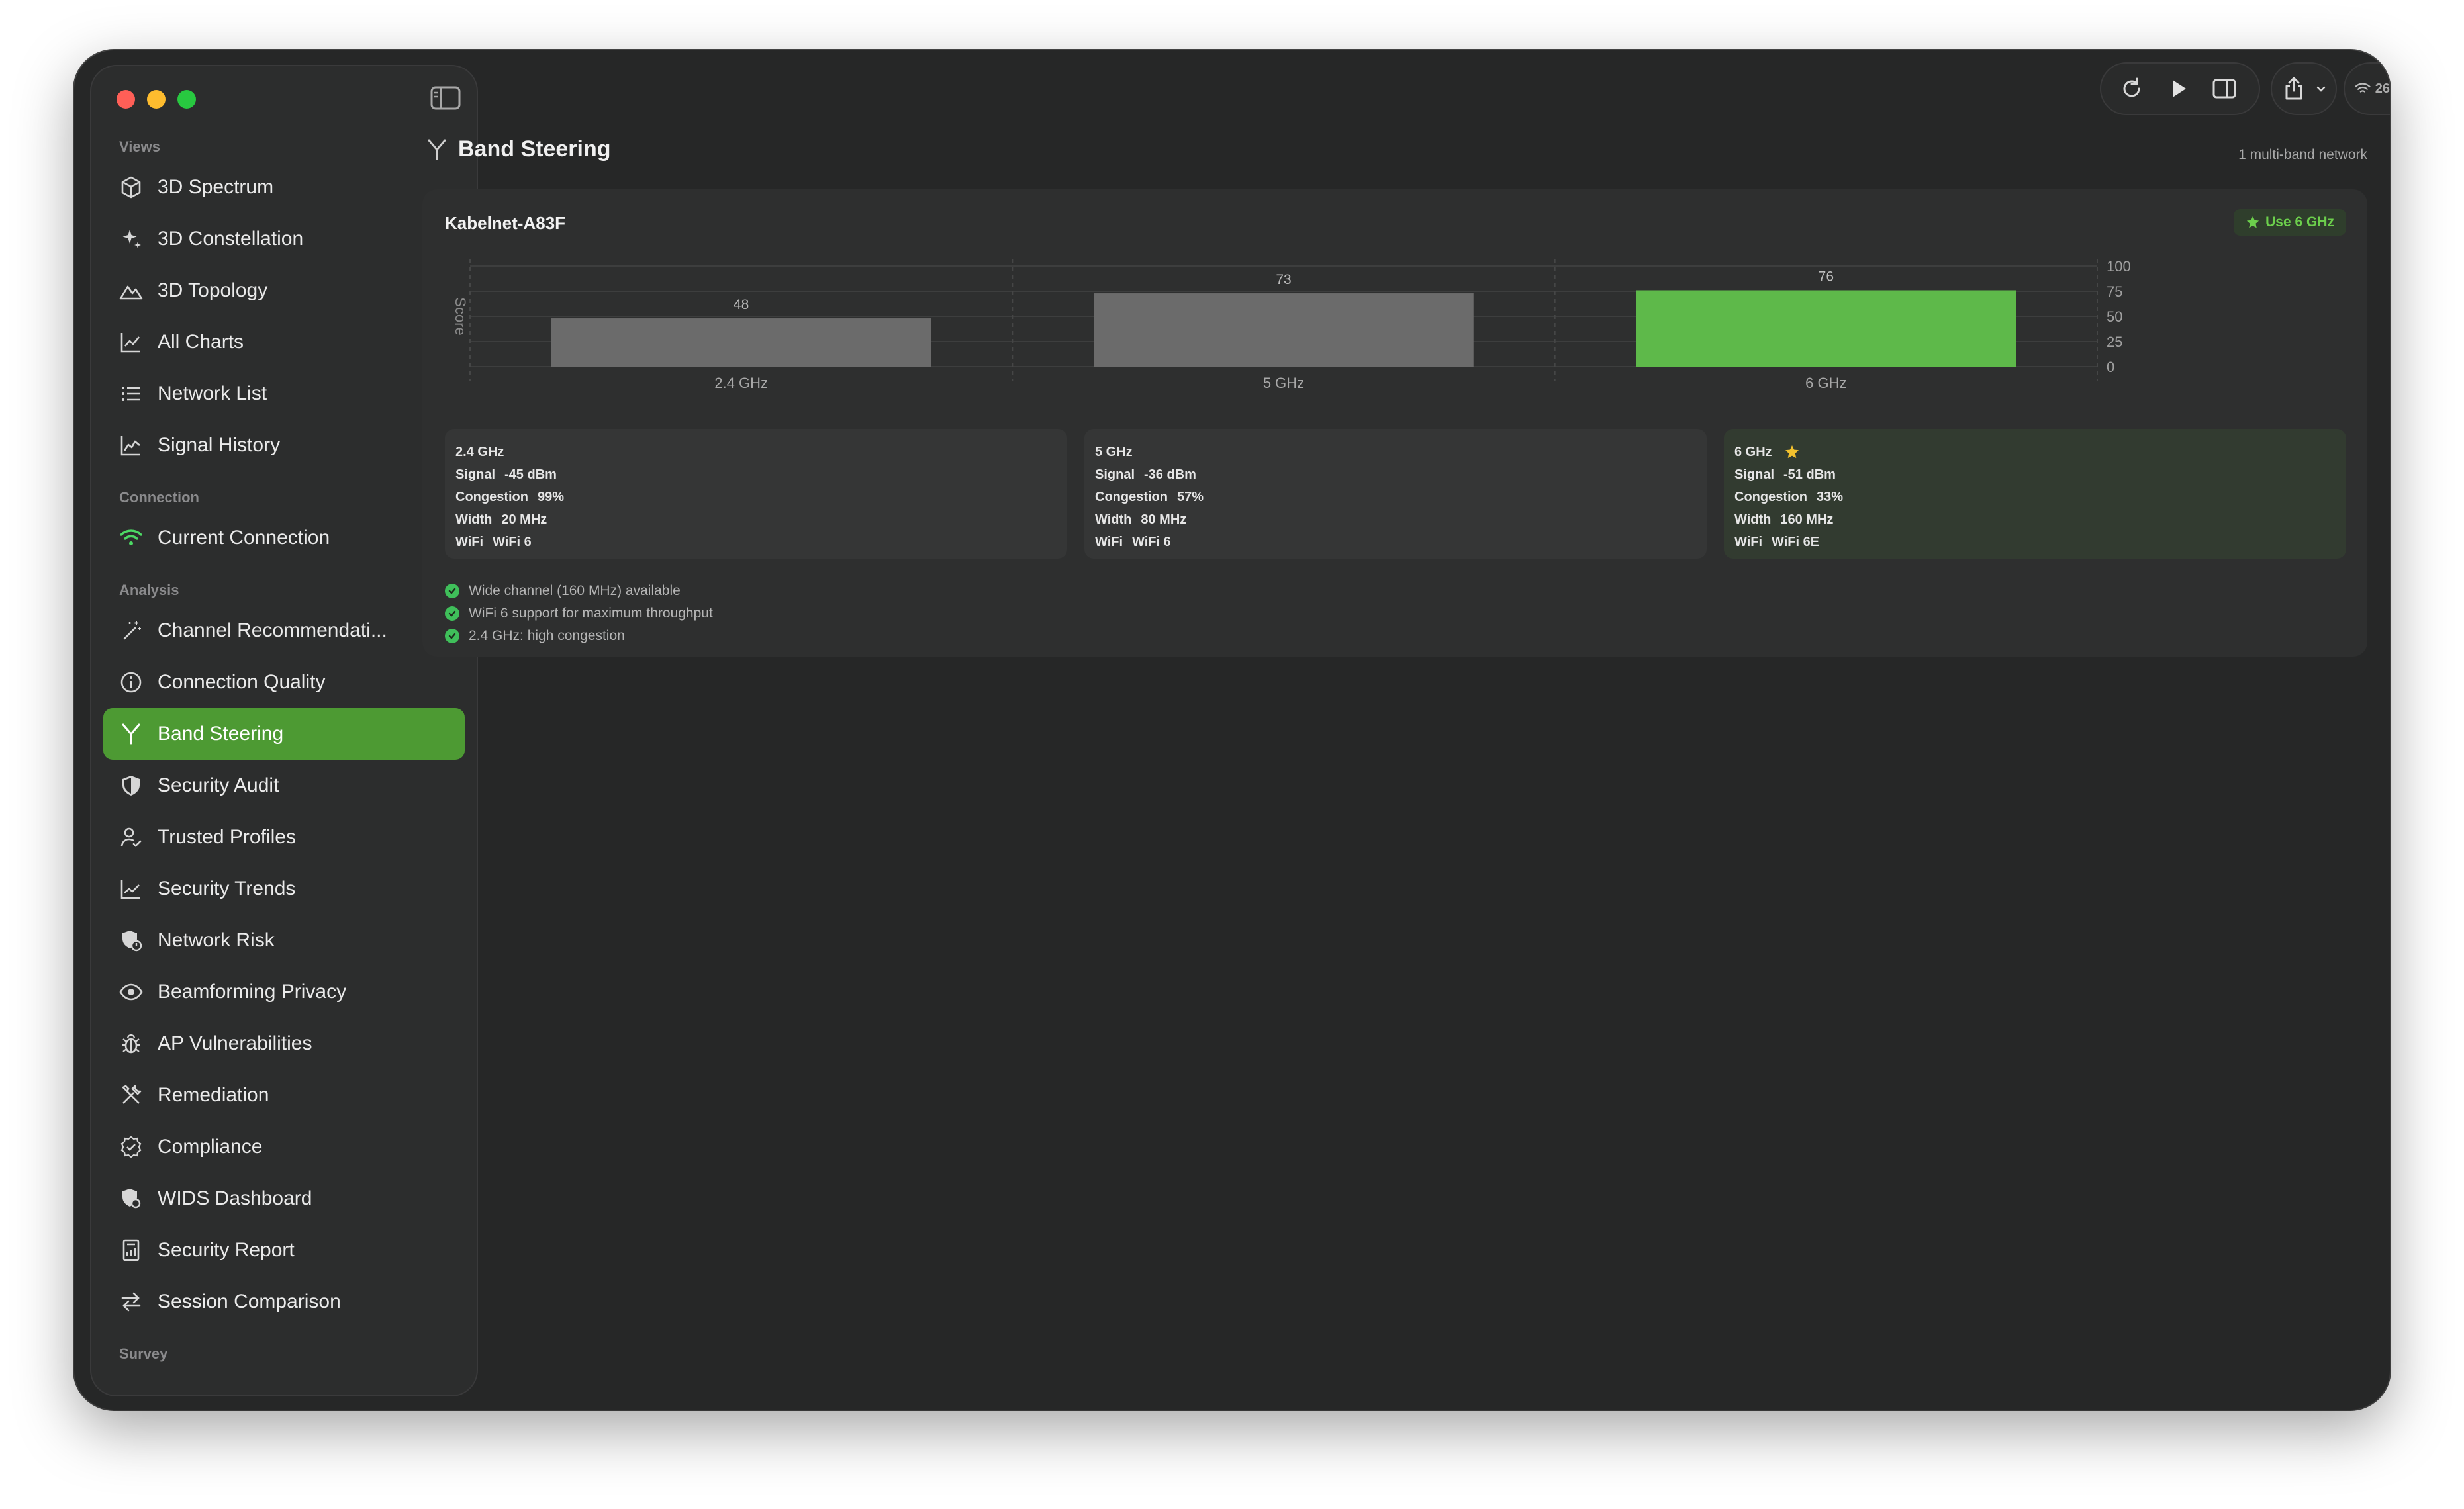 The height and width of the screenshot is (1509, 2464). What do you see at coordinates (130, 343) in the screenshot?
I see `line-chart-icon` at bounding box center [130, 343].